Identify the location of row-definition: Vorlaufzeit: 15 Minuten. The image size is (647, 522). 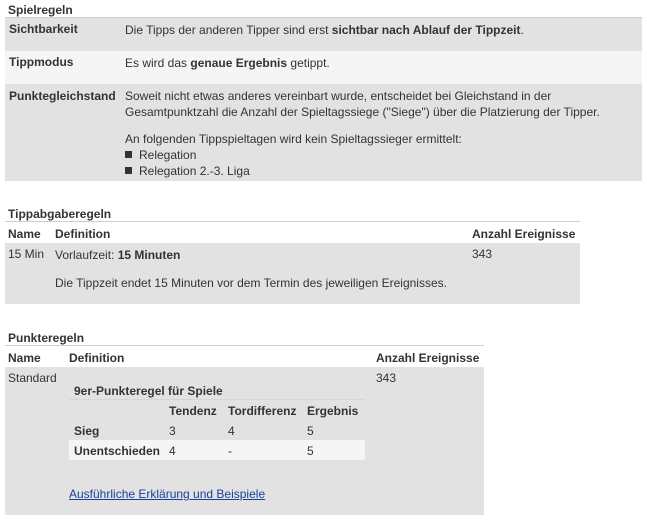
(118, 255).